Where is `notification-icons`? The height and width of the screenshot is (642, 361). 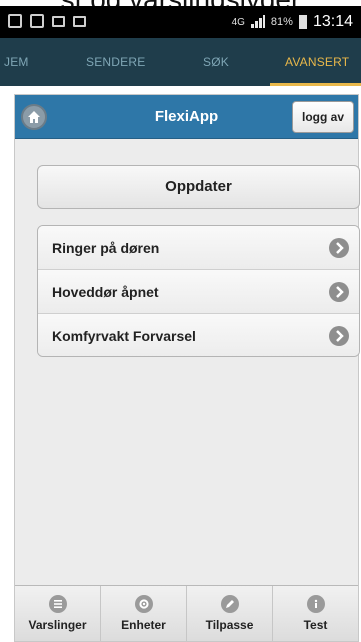 notification-icons is located at coordinates (47, 21).